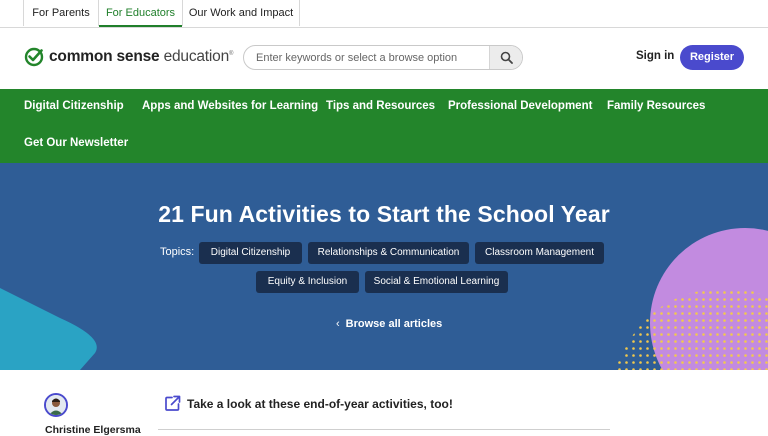  Describe the element at coordinates (34, 57) in the screenshot. I see `check-logo-icon` at that location.